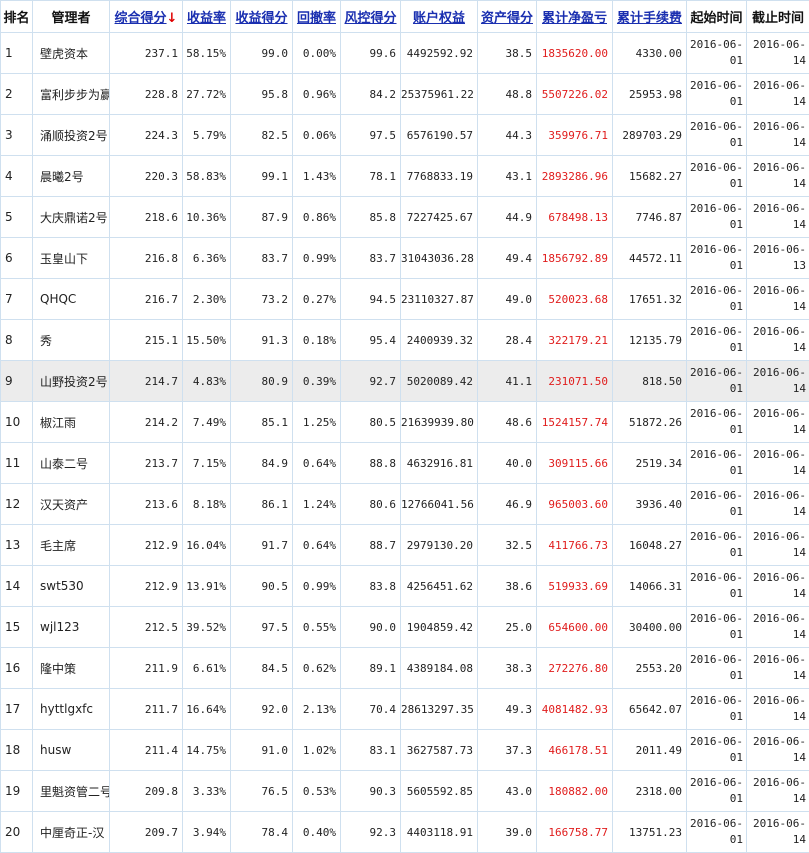  Describe the element at coordinates (316, 381) in the screenshot. I see `cell-drawdown: 0.39%` at that location.